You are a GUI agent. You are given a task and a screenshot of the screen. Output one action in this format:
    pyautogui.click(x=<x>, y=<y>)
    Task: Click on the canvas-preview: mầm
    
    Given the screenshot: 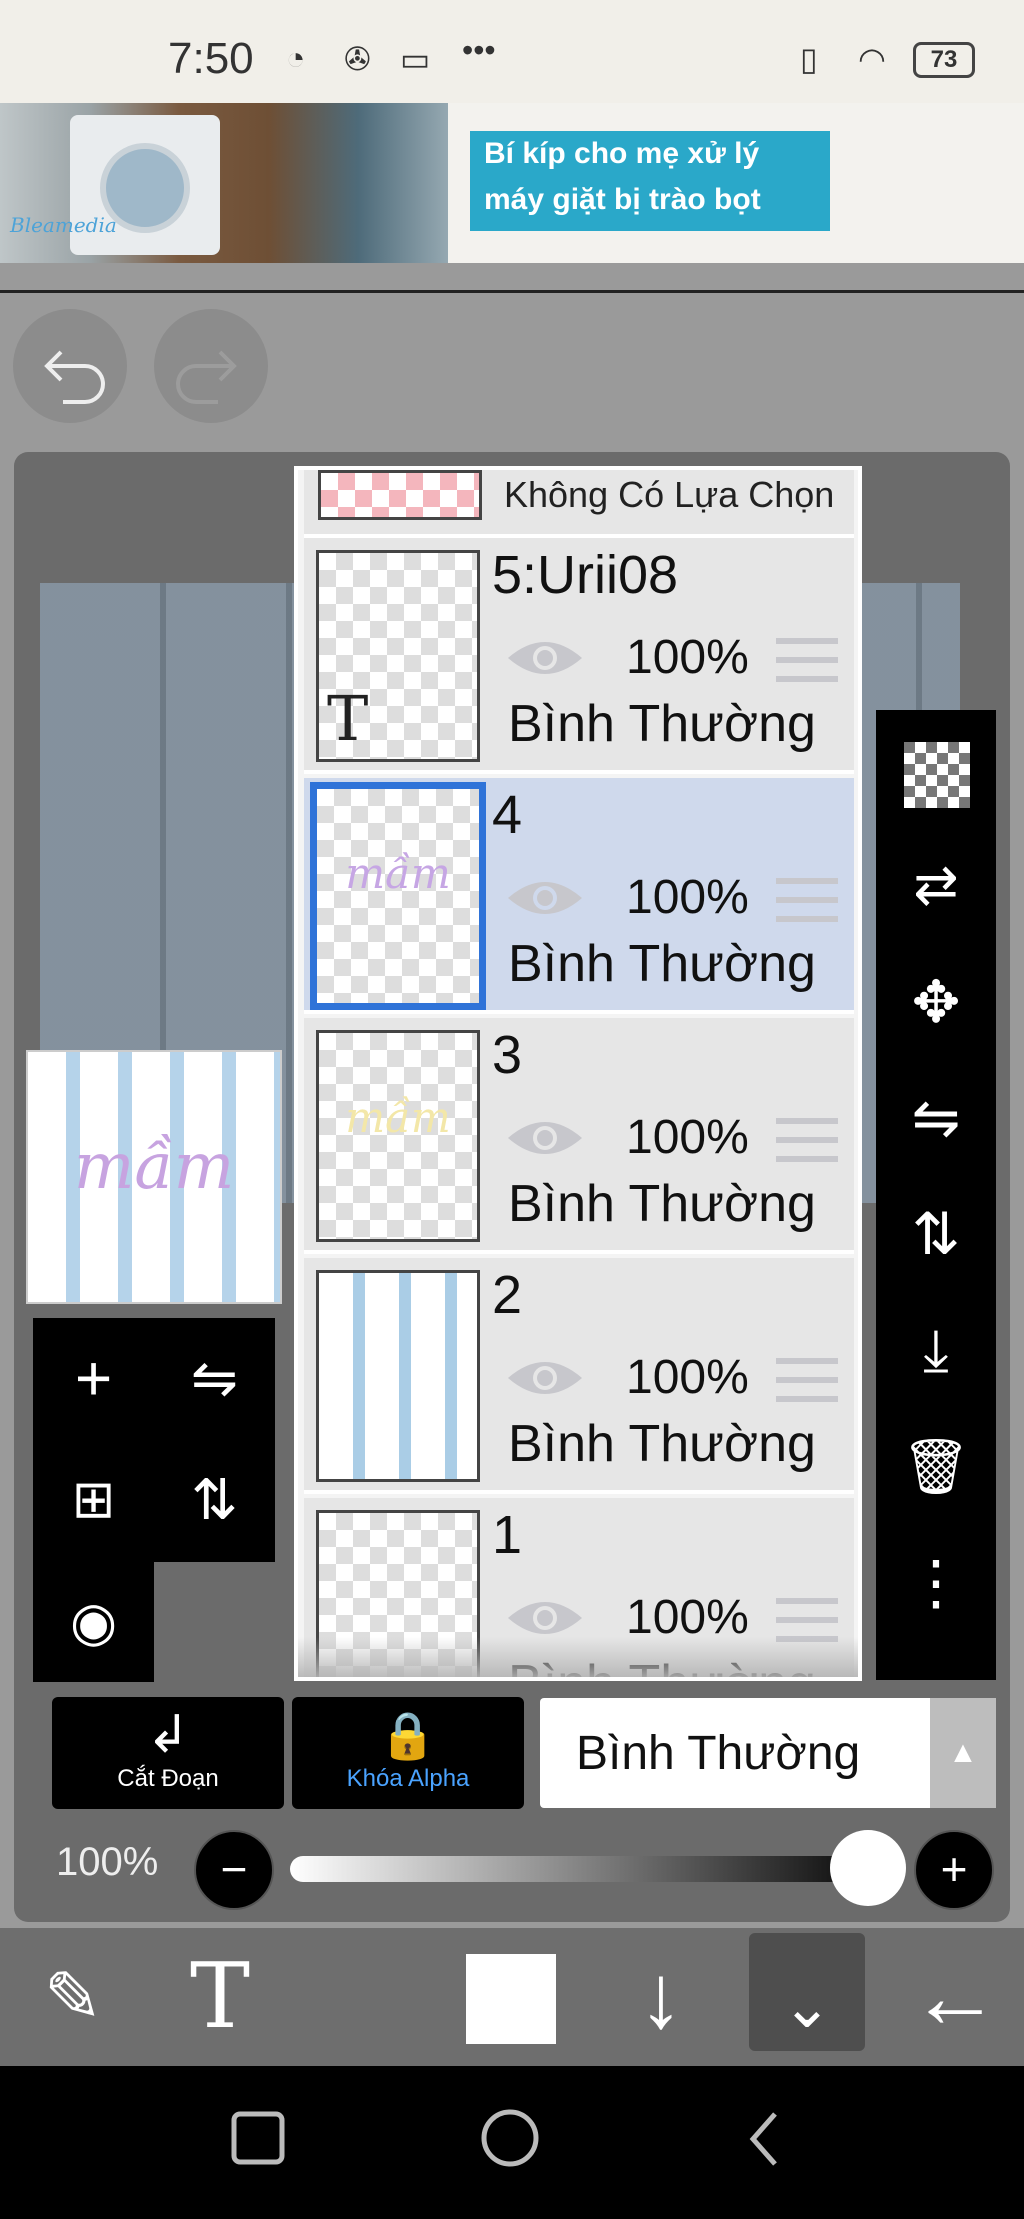 What is the action you would take?
    pyautogui.click(x=154, y=1177)
    